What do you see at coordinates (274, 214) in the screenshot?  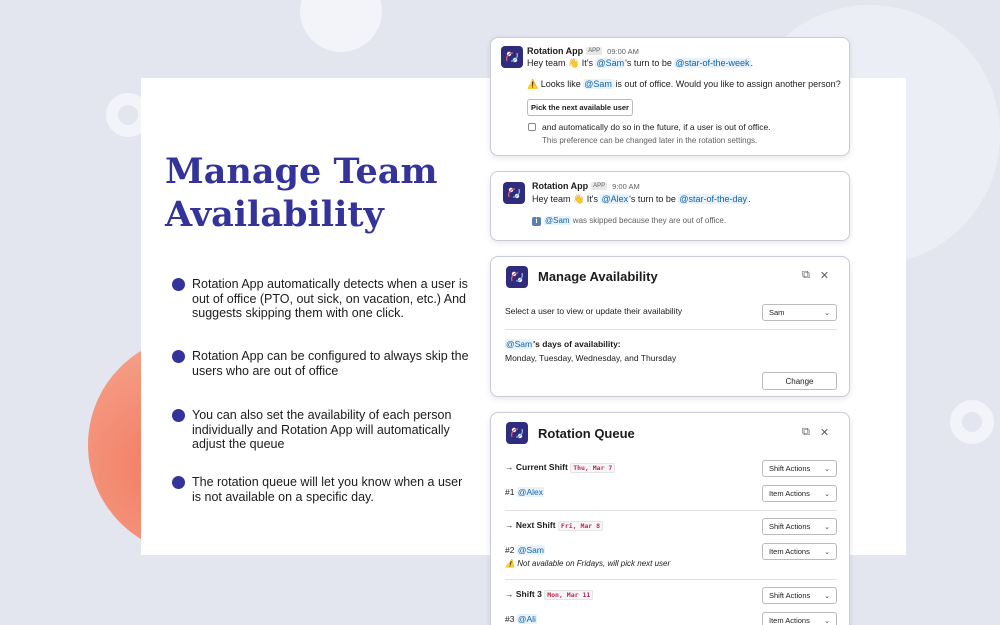 I see `title-line-2: Availability` at bounding box center [274, 214].